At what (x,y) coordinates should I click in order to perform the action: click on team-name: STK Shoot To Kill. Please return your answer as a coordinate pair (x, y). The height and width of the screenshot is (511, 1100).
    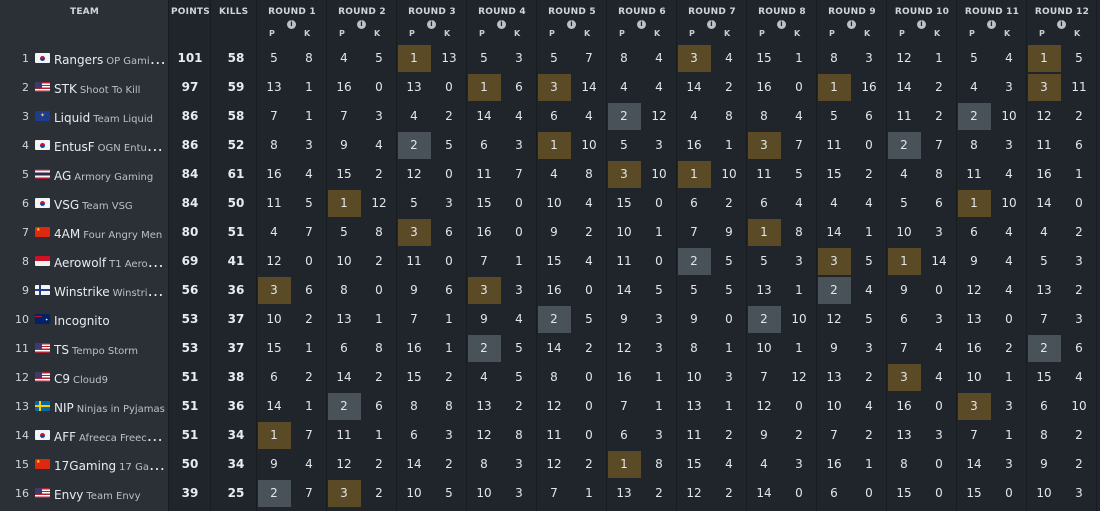
    Looking at the image, I should click on (110, 87).